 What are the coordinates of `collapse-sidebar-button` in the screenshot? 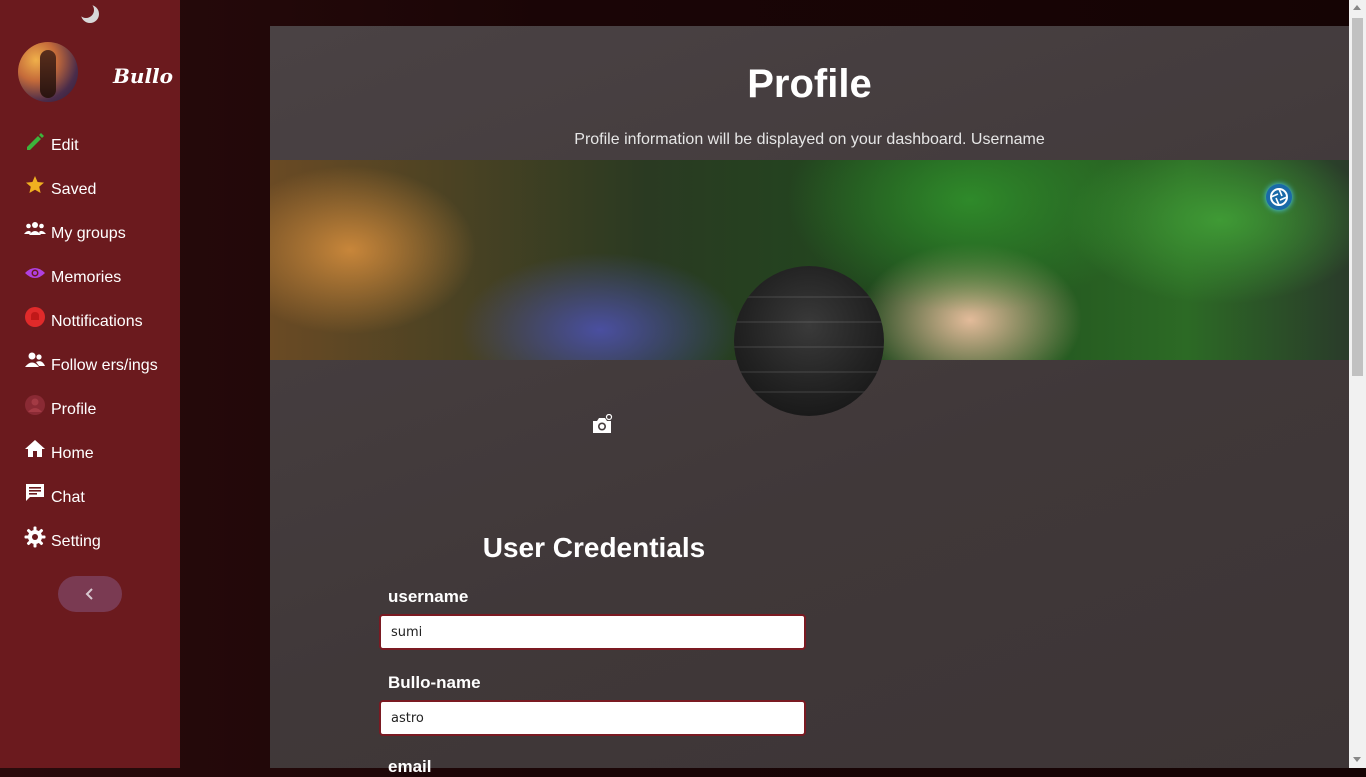 It's located at (90, 594).